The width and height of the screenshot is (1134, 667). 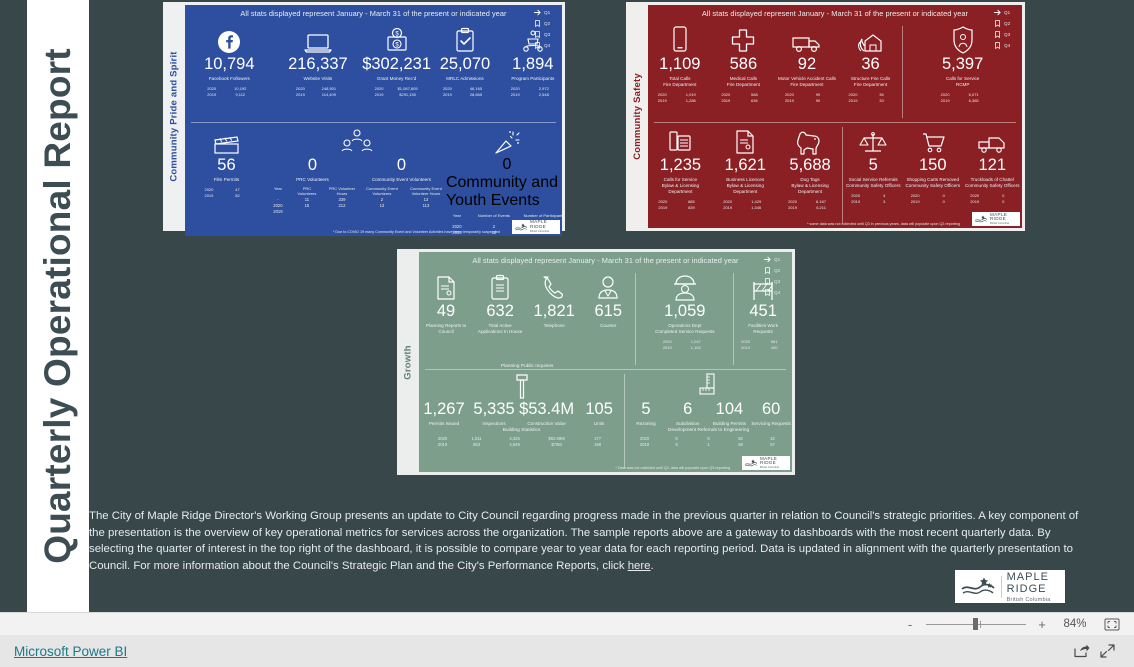 What do you see at coordinates (408, 362) in the screenshot?
I see `rail-growth: Growth` at bounding box center [408, 362].